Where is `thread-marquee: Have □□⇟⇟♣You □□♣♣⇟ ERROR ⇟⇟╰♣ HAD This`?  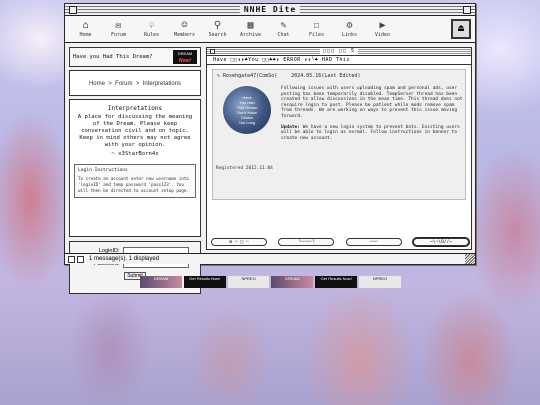
thread-marquee: Have □□⇟⇟♣You □□♣♣⇟ ERROR ⇟⇟╰♣ HAD This is located at coordinates (339, 60).